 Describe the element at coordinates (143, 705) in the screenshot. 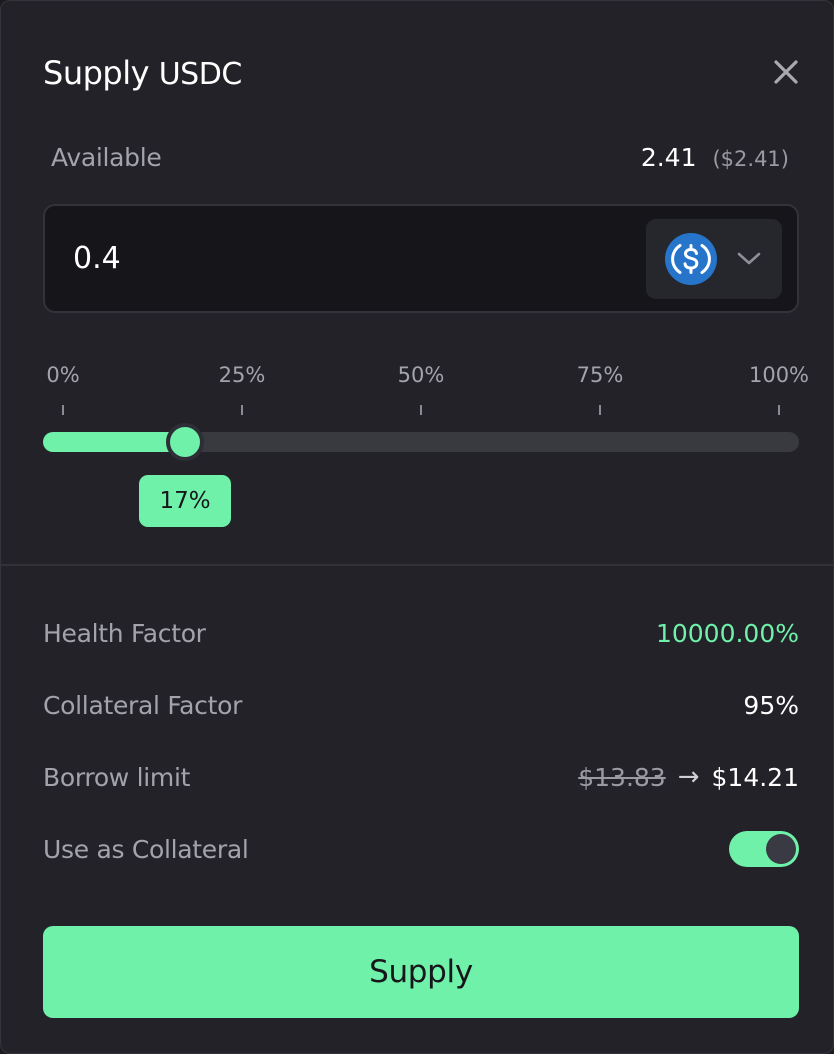

I see `collateral-factor-label: Collateral Factor` at that location.